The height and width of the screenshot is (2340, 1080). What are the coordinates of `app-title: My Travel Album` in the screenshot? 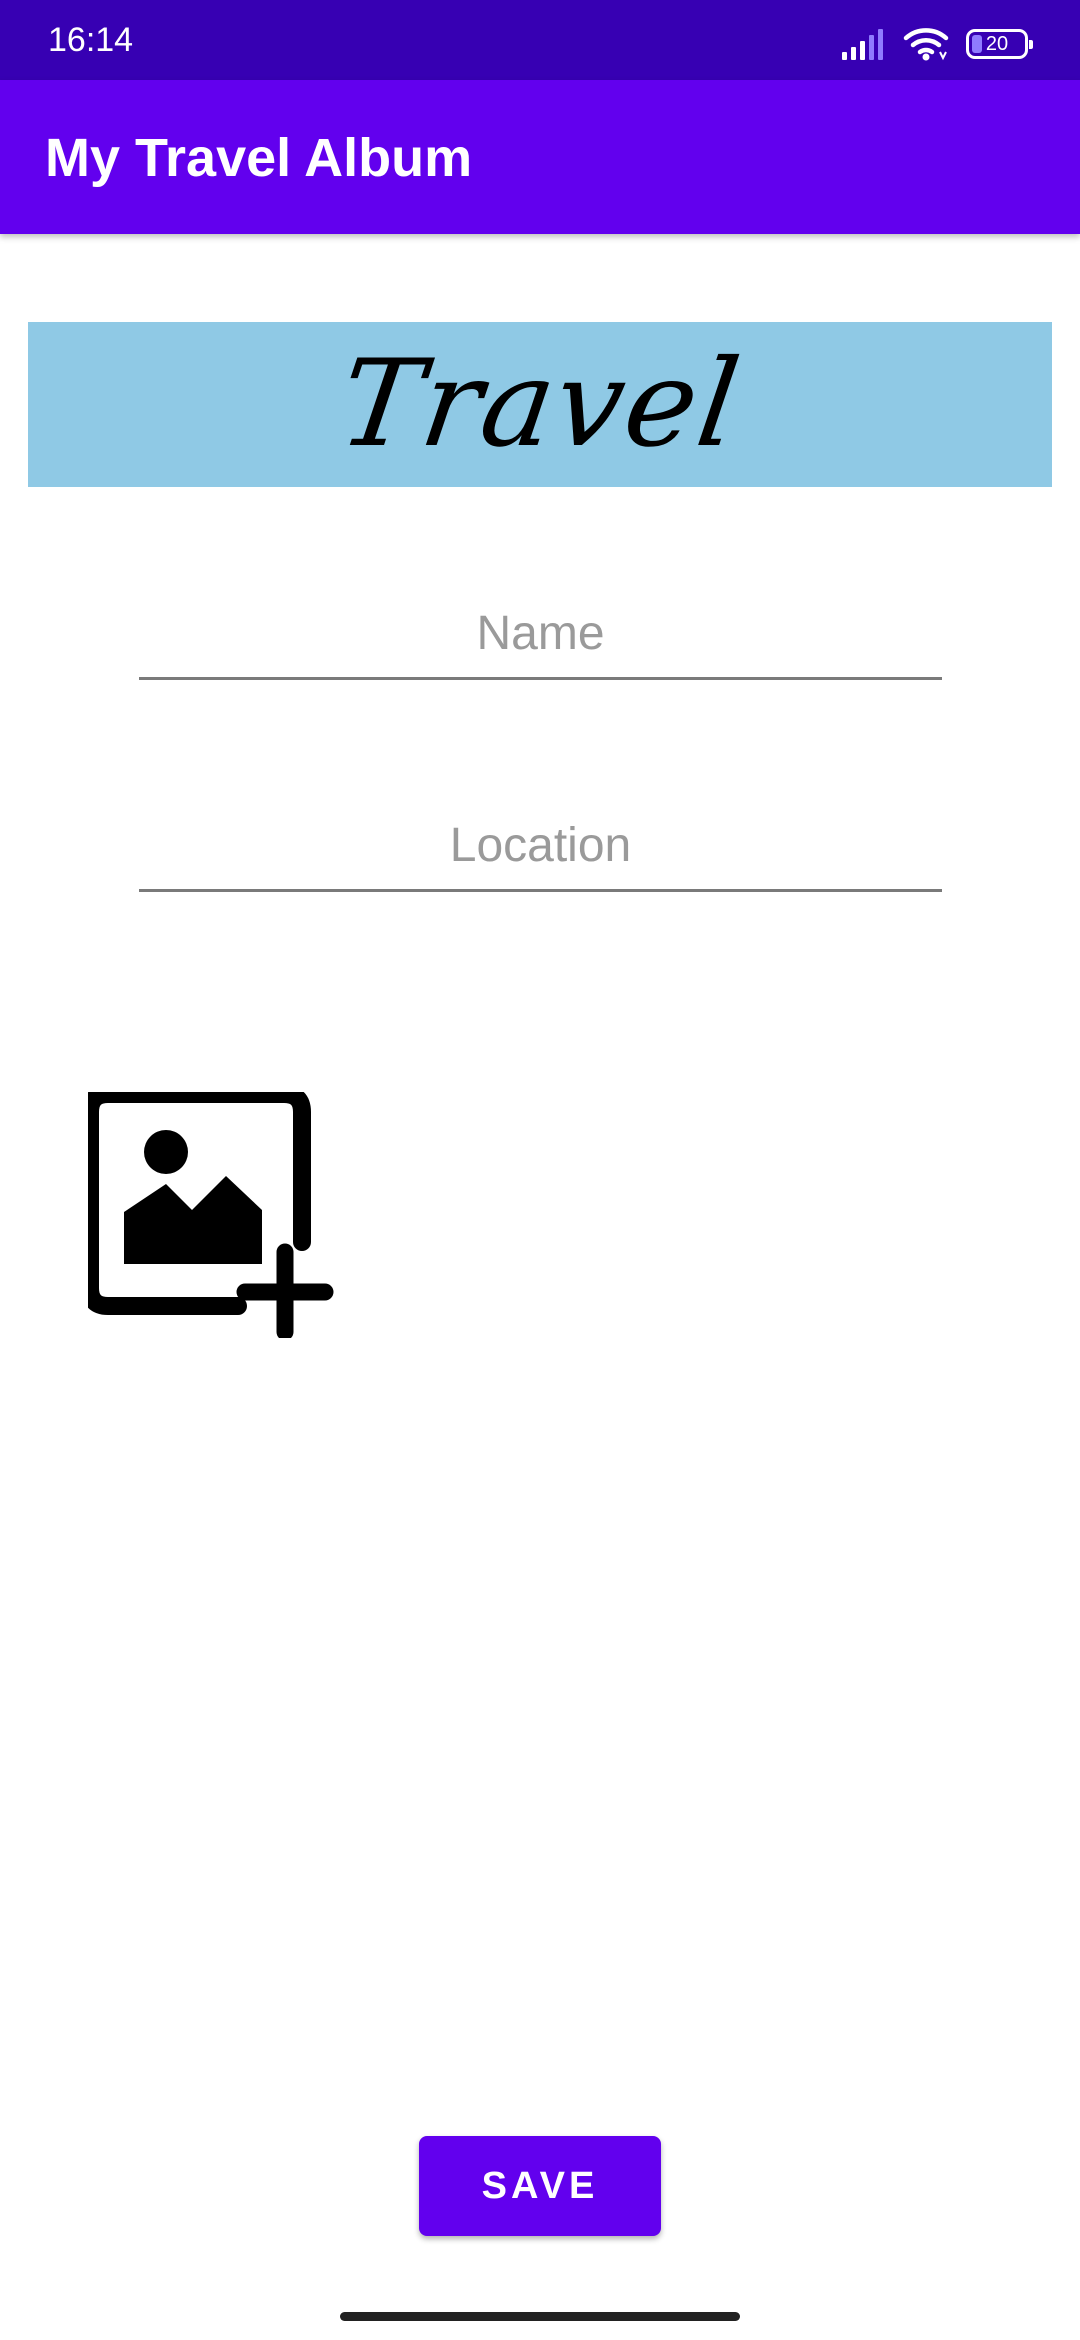 It's located at (259, 158).